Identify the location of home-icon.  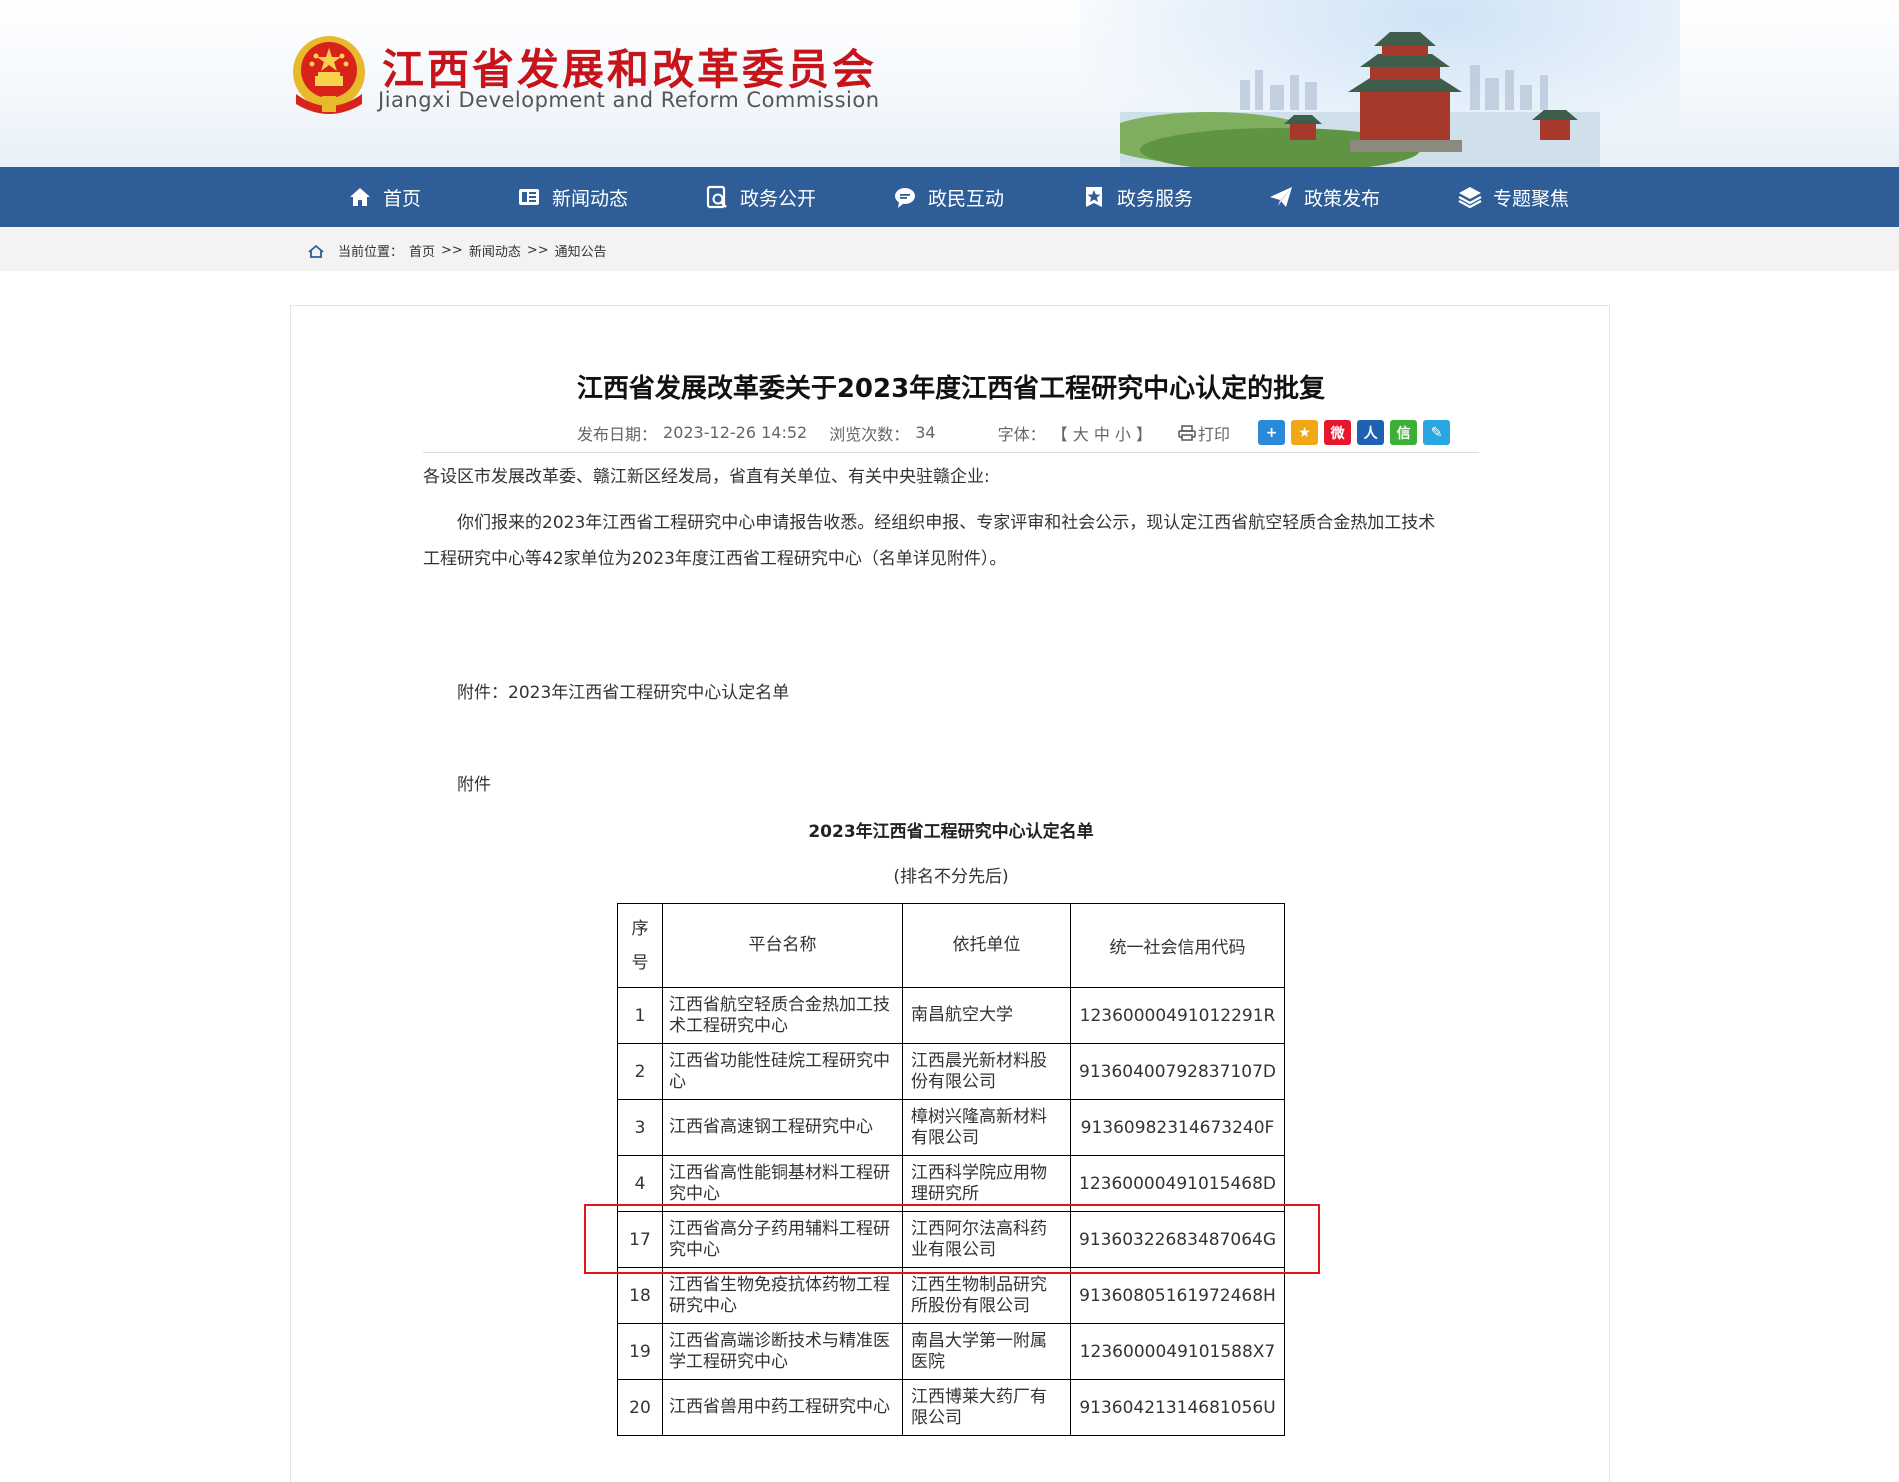
(316, 251).